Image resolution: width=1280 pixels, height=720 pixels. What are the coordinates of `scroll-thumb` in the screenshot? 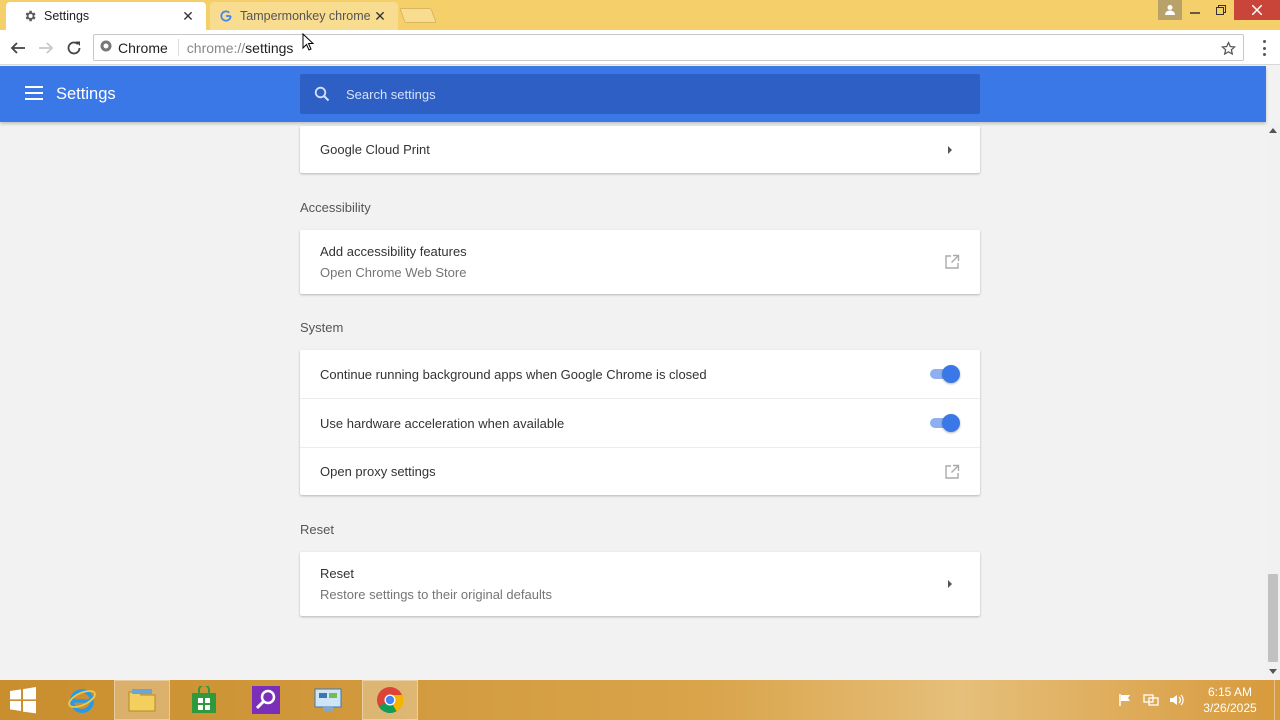 It's located at (1273, 618).